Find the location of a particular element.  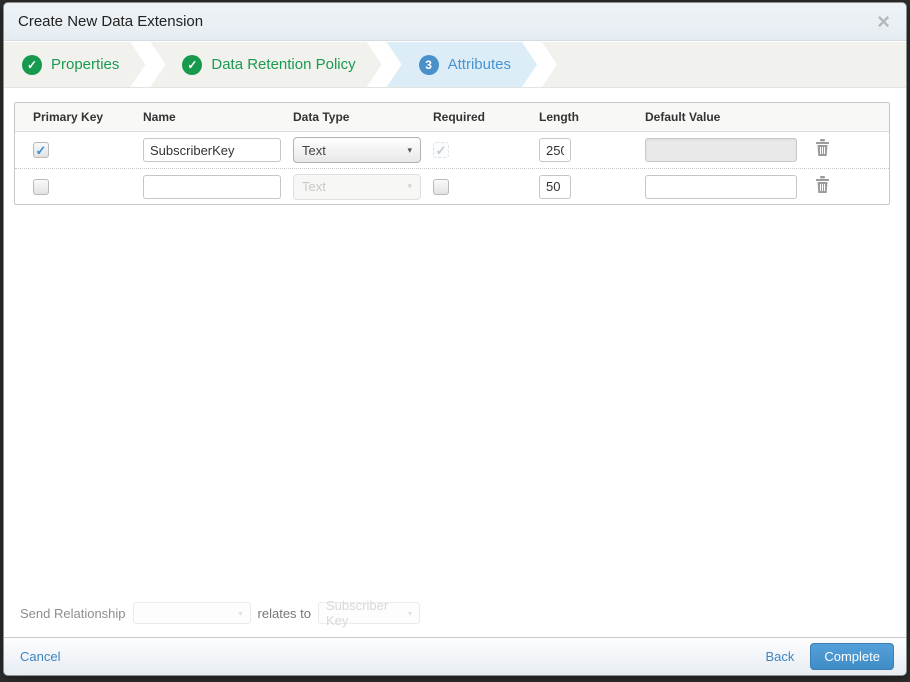

header-default-value: Default Value is located at coordinates (683, 117).